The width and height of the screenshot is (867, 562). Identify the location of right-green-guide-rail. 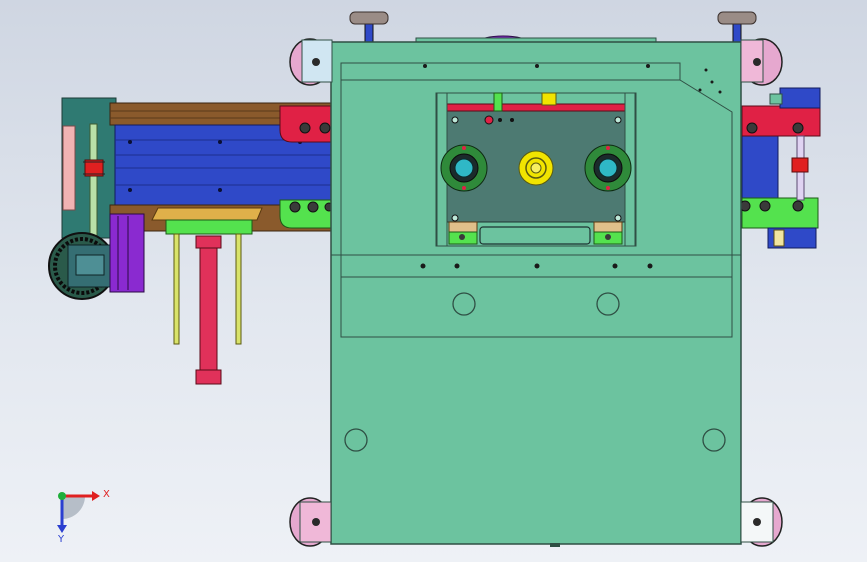
(780, 213).